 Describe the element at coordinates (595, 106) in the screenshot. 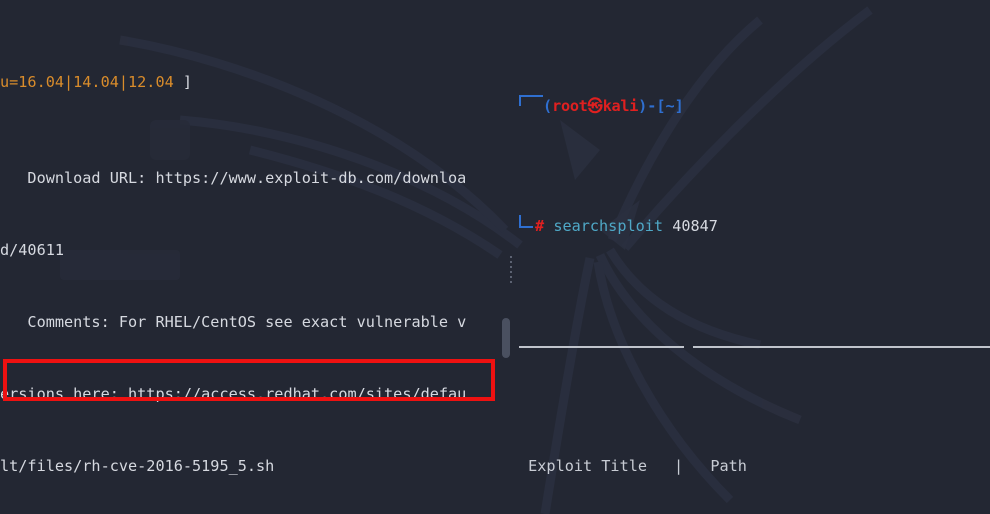

I see `kali-at-icon: ㉿` at that location.